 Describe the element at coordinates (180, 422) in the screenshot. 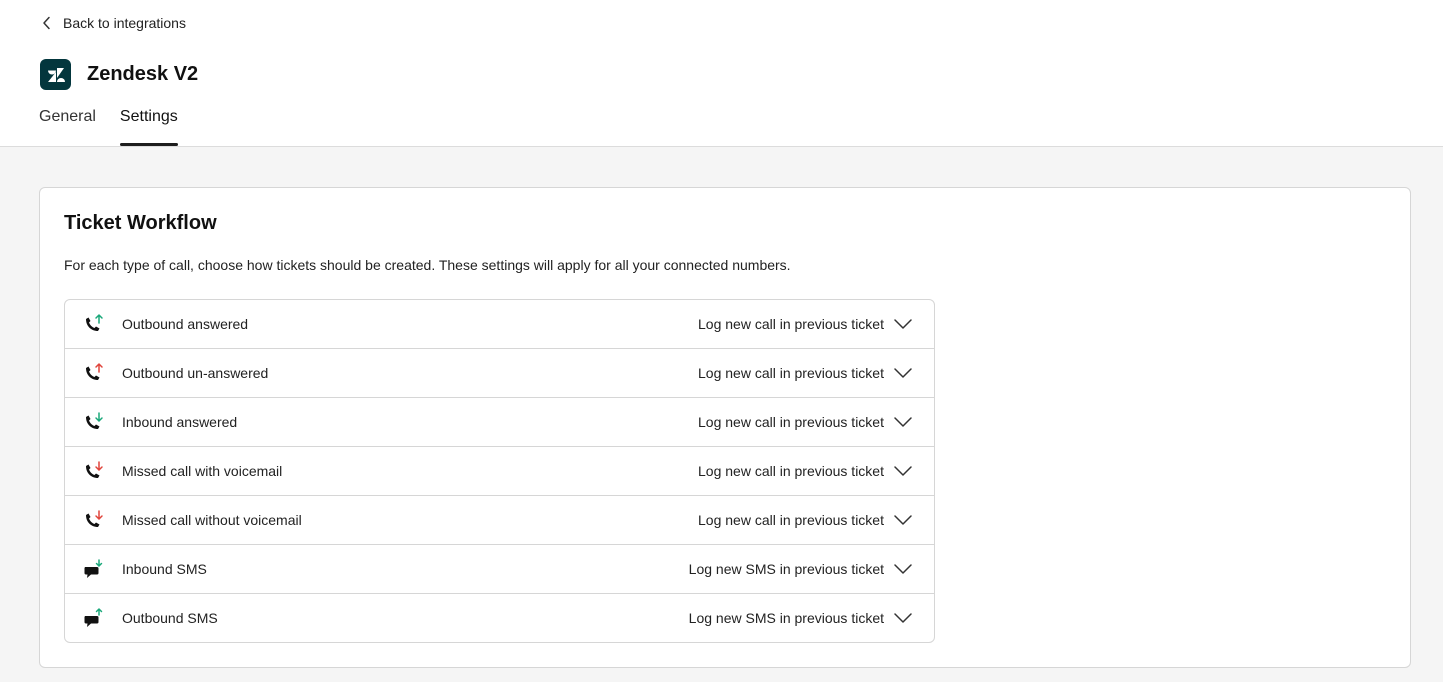

I see `row-label: Inbound answered` at that location.